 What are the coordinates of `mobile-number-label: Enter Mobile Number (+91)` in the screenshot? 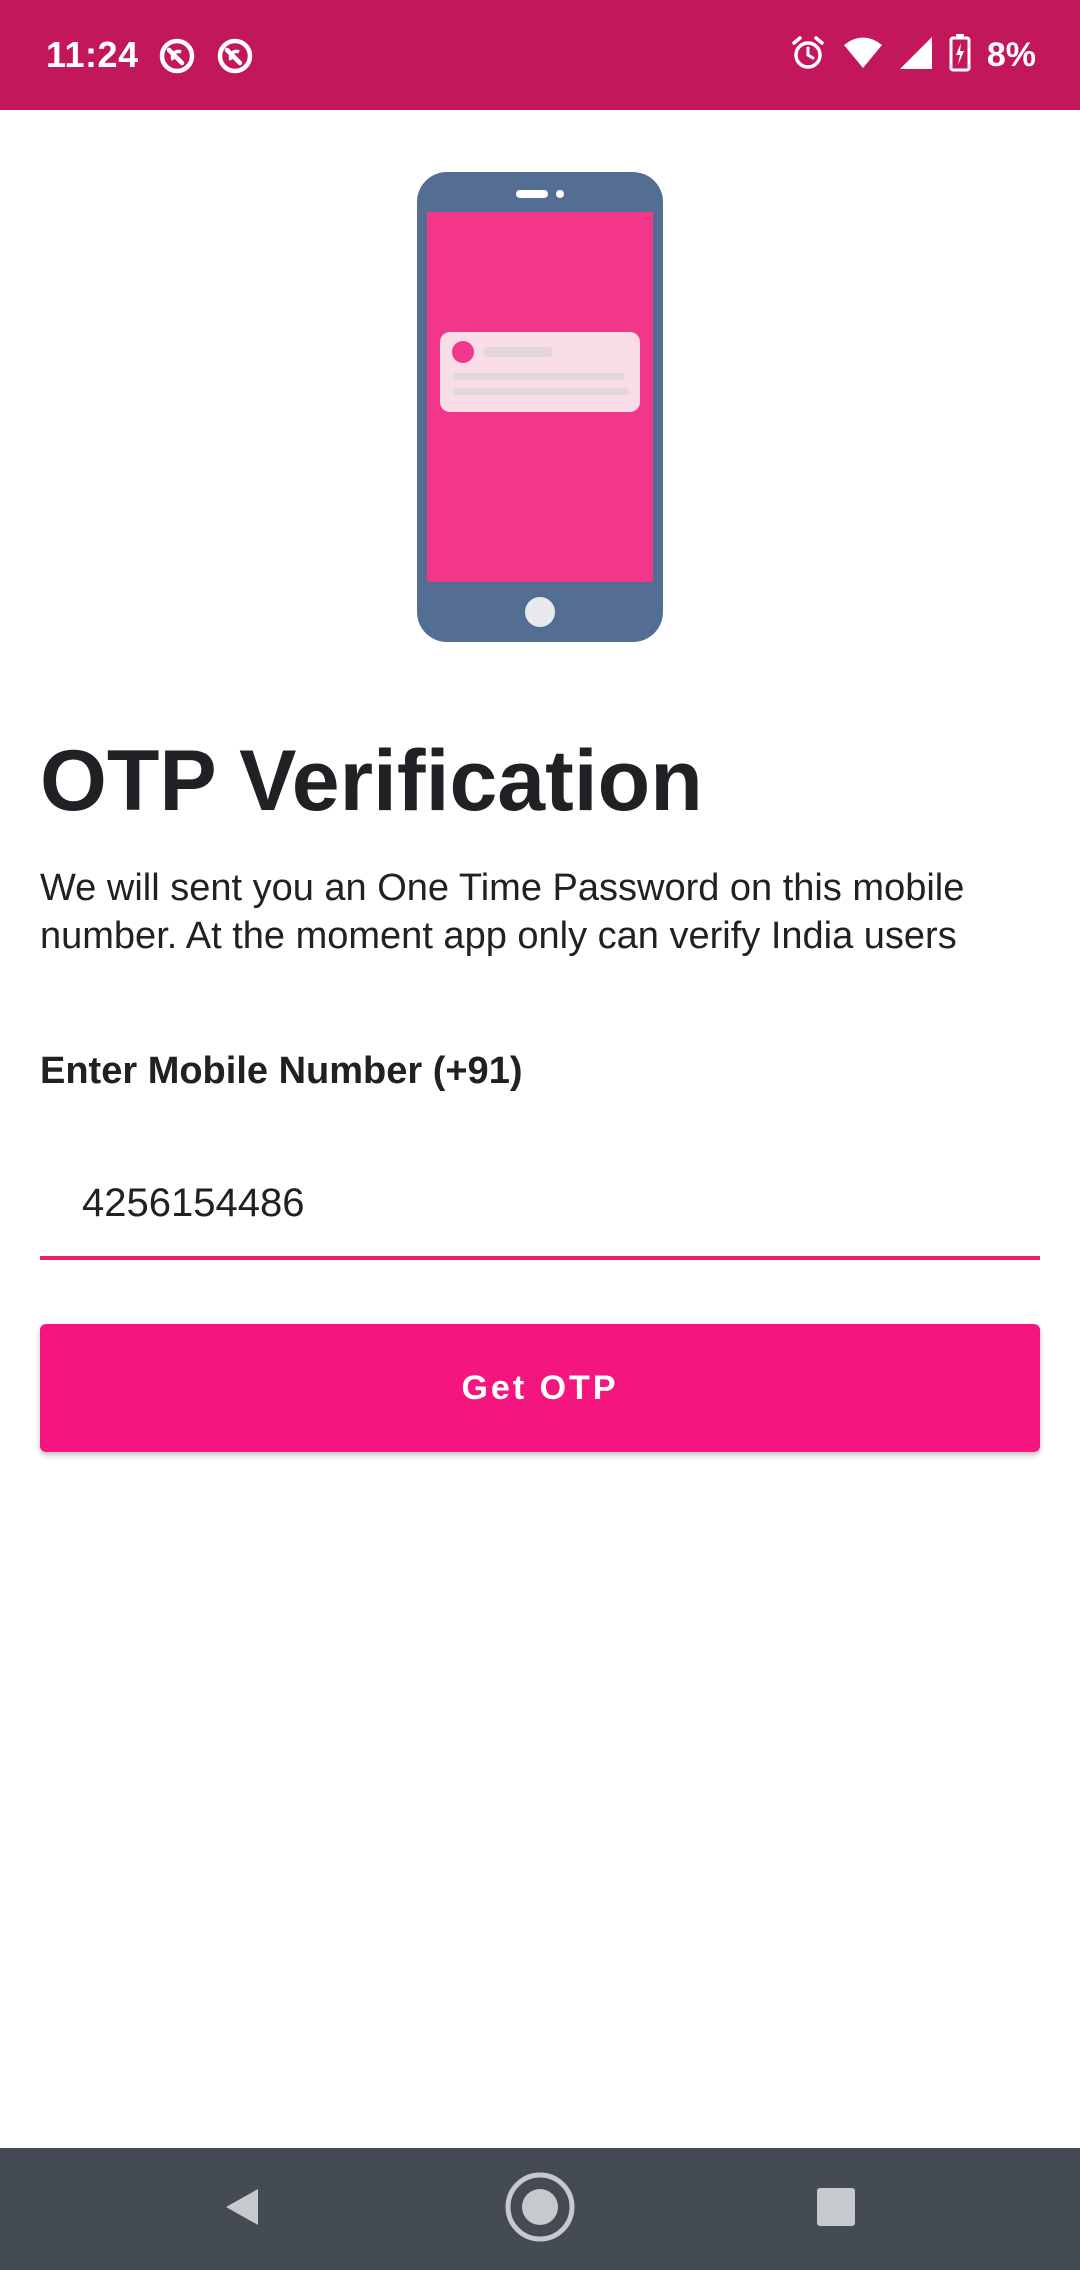 It's located at (281, 1071).